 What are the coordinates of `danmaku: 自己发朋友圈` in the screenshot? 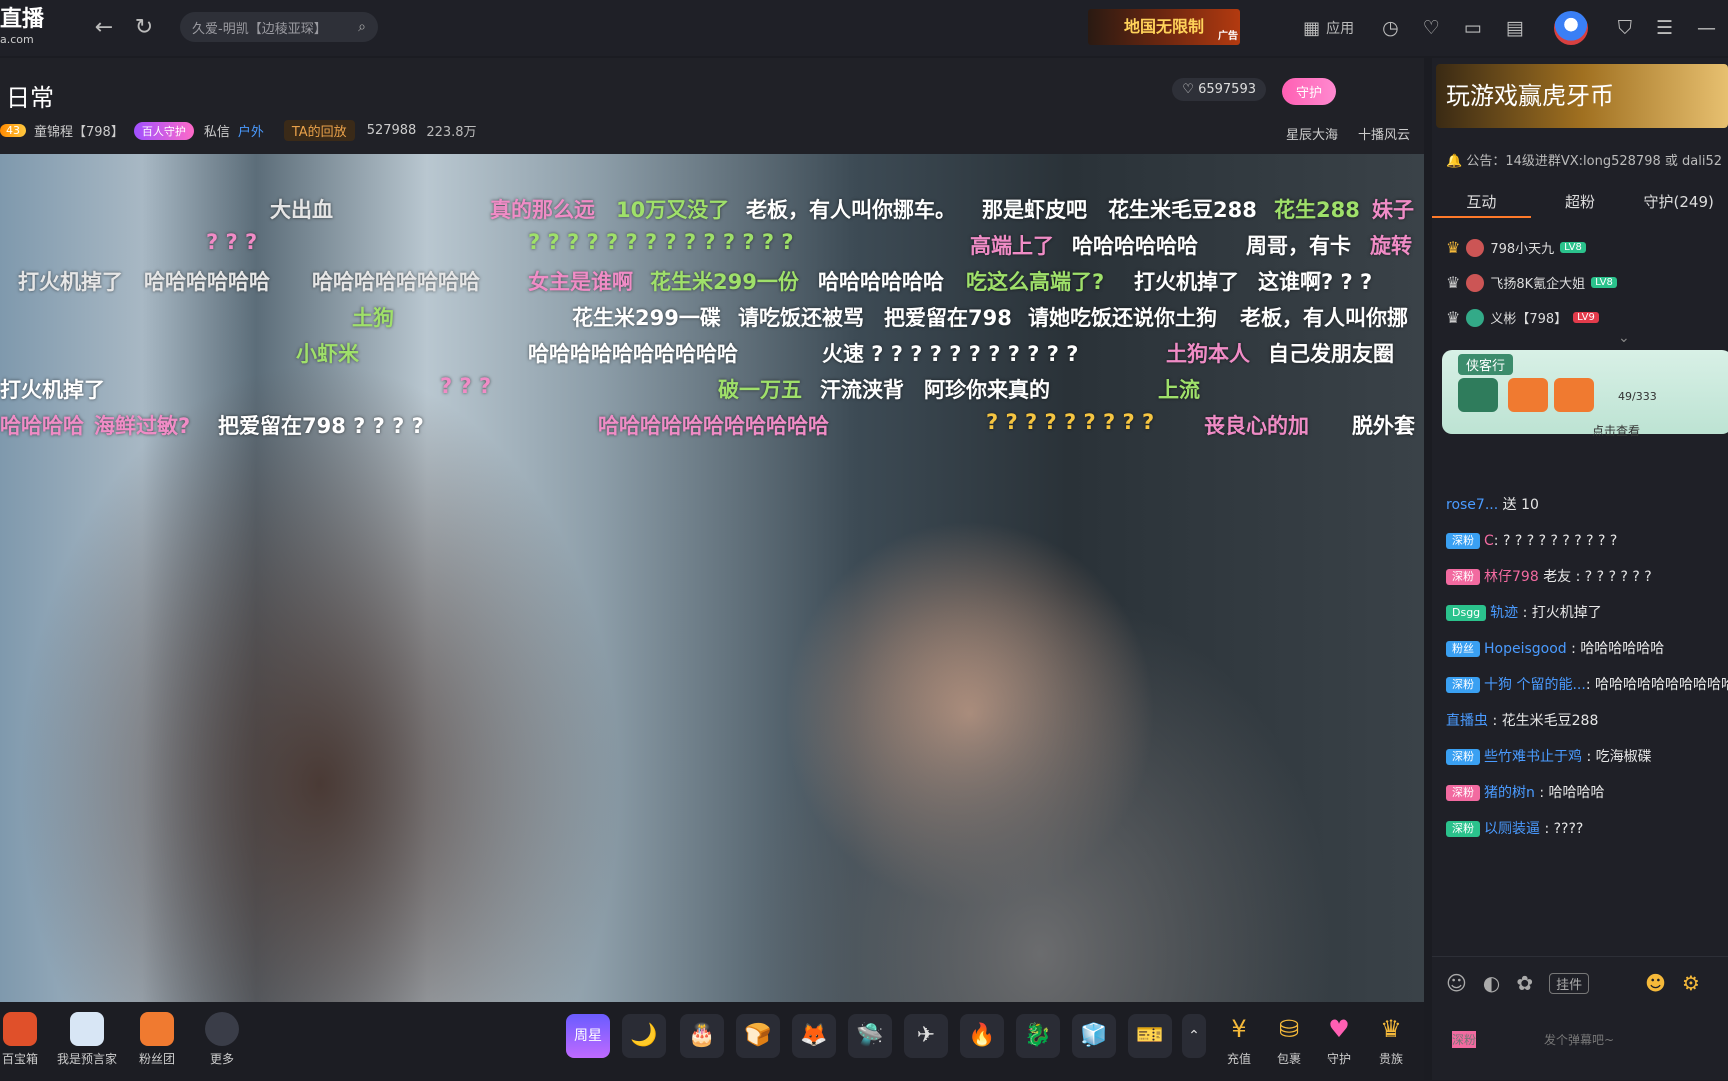 It's located at (1331, 354).